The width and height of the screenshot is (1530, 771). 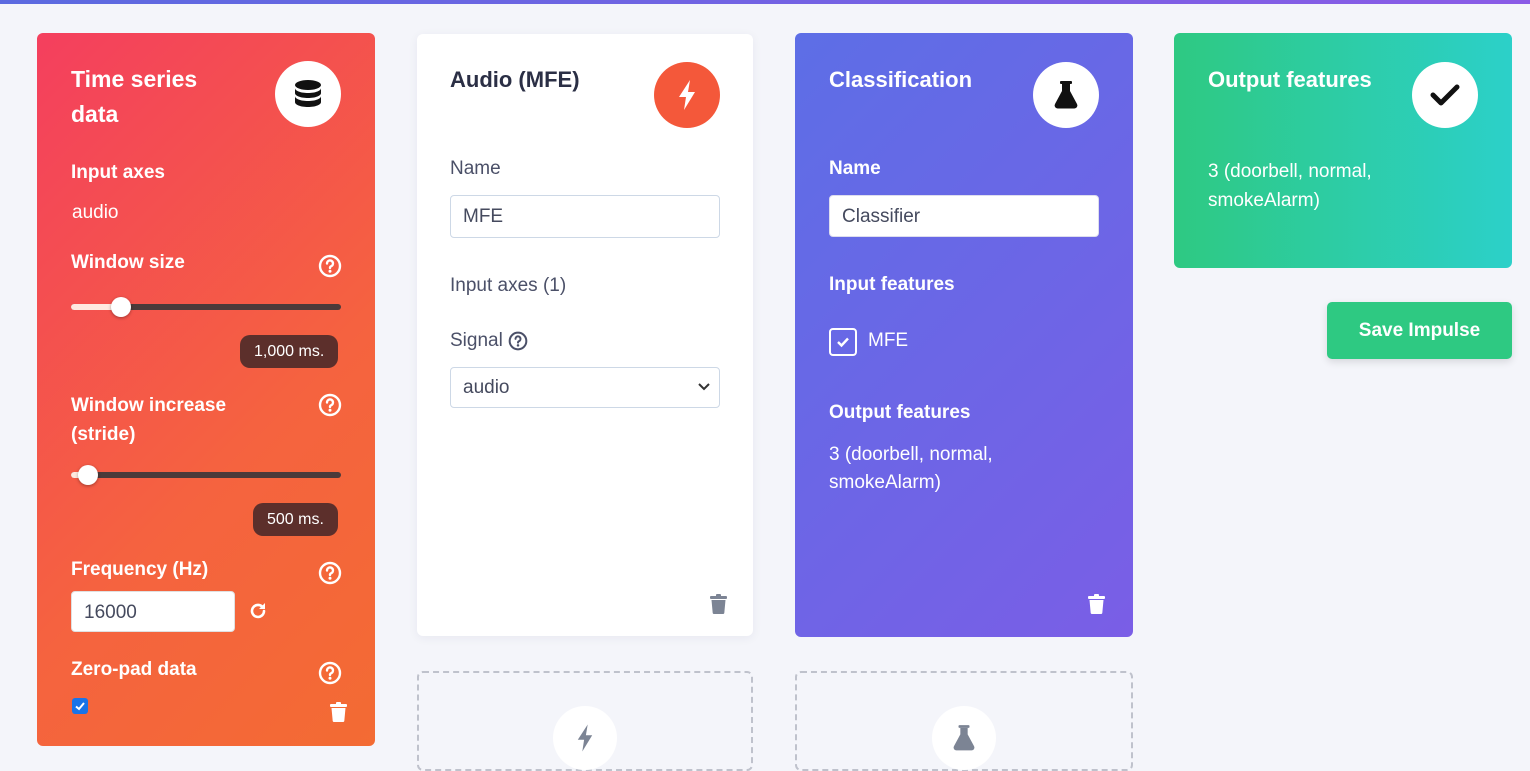 I want to click on block-title-line1: Time series, so click(x=134, y=79).